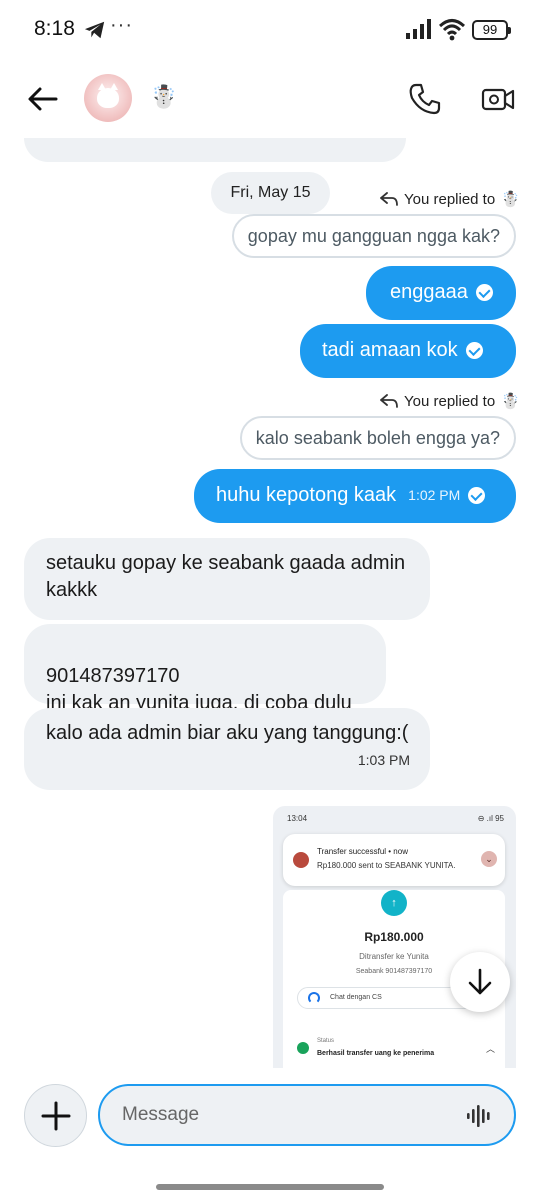  I want to click on transfer-amount: Rp180.000, so click(394, 937).